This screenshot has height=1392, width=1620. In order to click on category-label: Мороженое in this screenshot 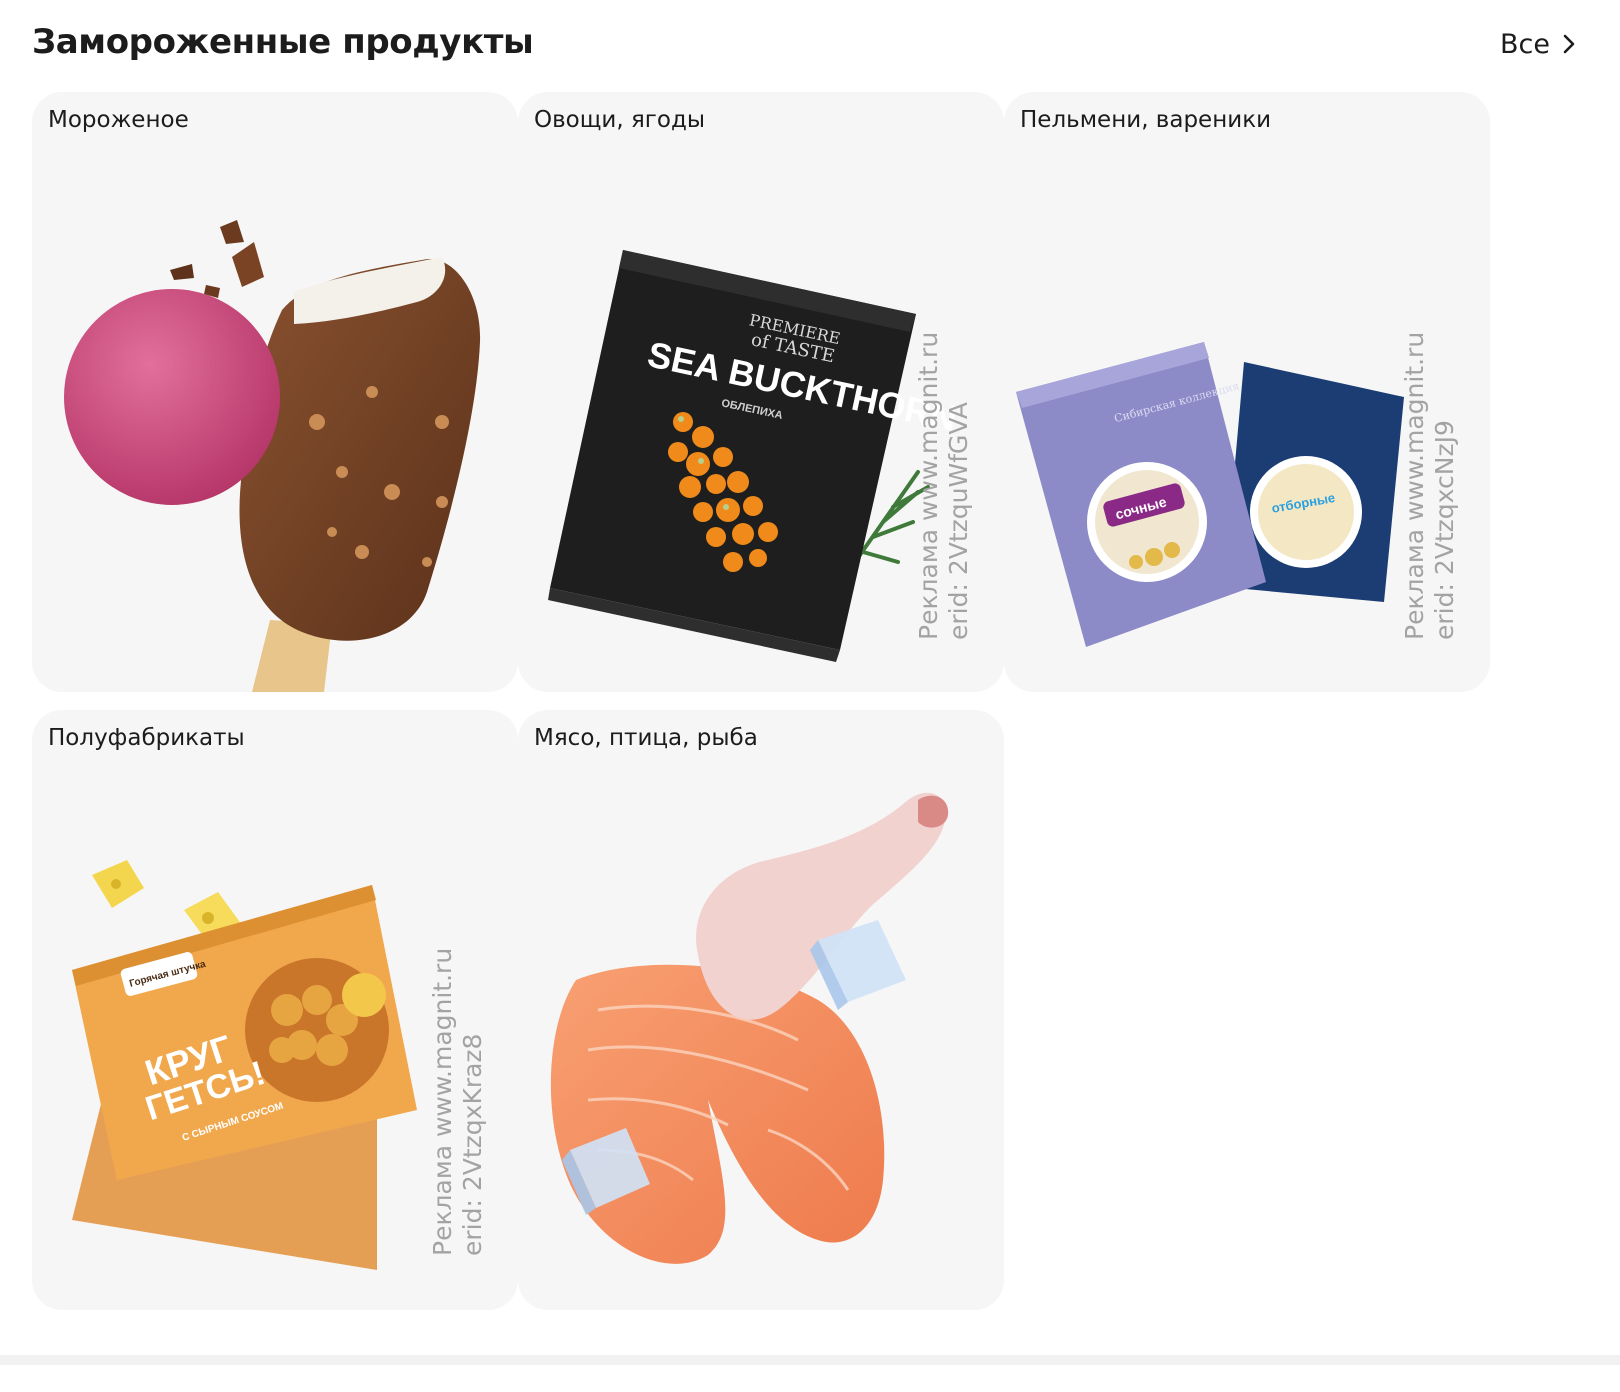, I will do `click(118, 120)`.